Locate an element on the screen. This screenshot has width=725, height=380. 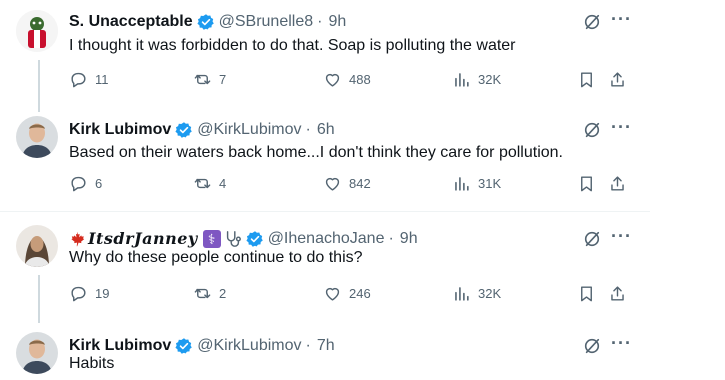
timestamp: 7h is located at coordinates (326, 346).